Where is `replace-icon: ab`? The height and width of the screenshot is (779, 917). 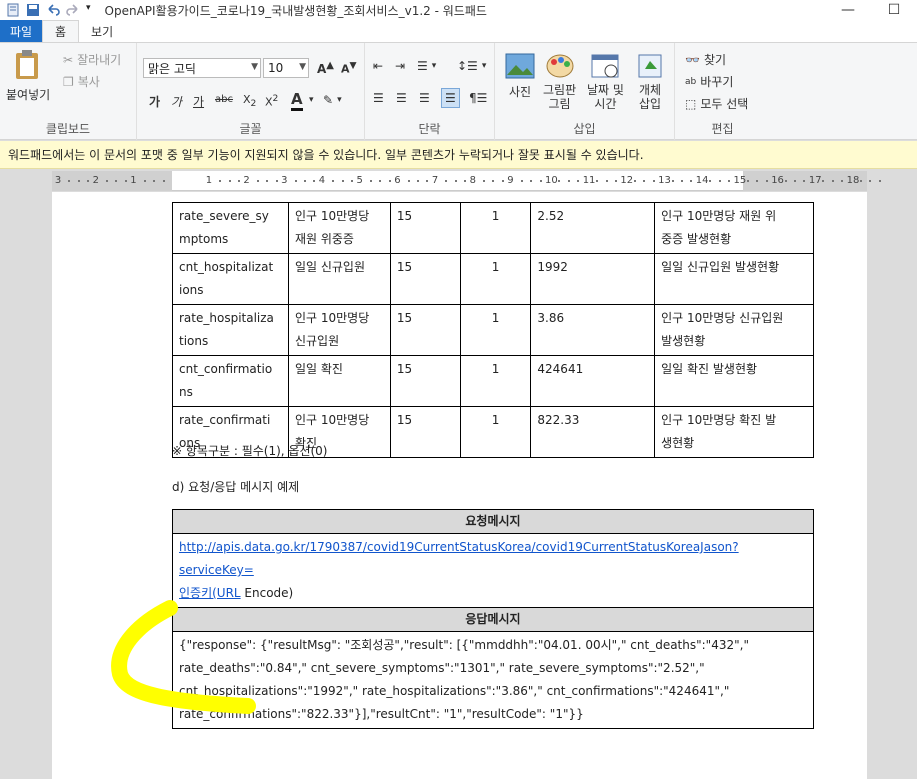
replace-icon: ab is located at coordinates (691, 81).